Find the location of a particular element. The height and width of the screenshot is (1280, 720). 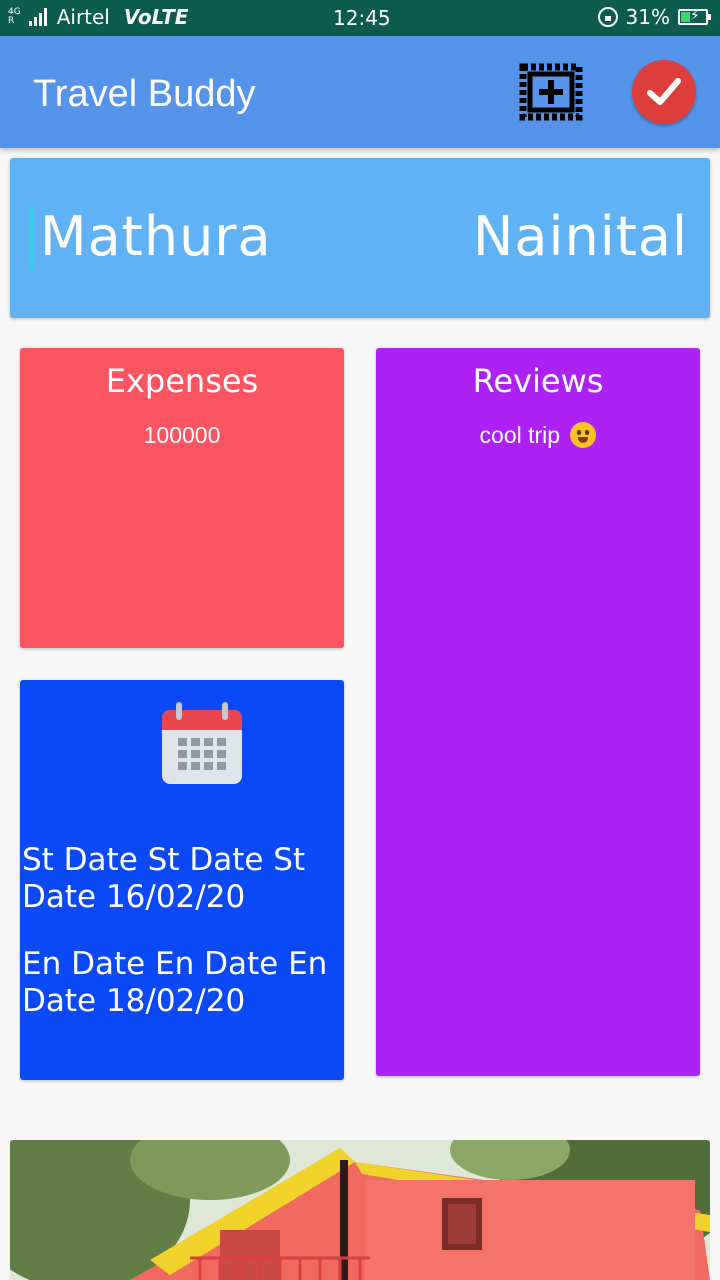

route-from: Mathura is located at coordinates (156, 236).